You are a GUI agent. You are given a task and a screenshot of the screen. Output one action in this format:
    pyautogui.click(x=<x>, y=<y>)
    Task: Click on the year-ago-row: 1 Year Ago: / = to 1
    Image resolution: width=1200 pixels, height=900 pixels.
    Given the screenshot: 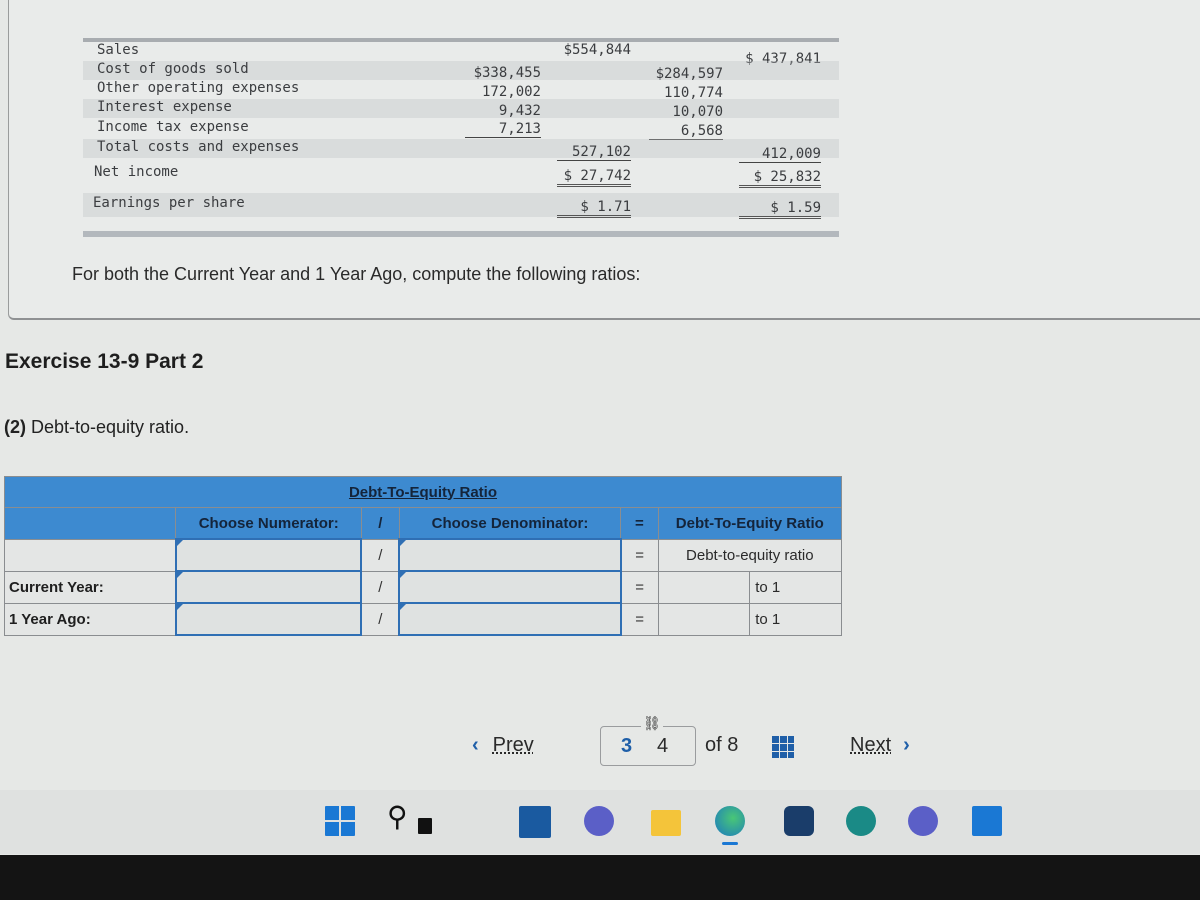 What is the action you would take?
    pyautogui.click(x=422, y=619)
    